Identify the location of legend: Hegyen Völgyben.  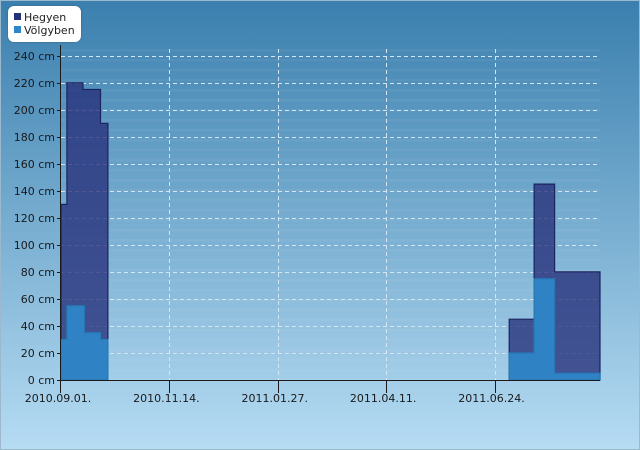
(44, 24).